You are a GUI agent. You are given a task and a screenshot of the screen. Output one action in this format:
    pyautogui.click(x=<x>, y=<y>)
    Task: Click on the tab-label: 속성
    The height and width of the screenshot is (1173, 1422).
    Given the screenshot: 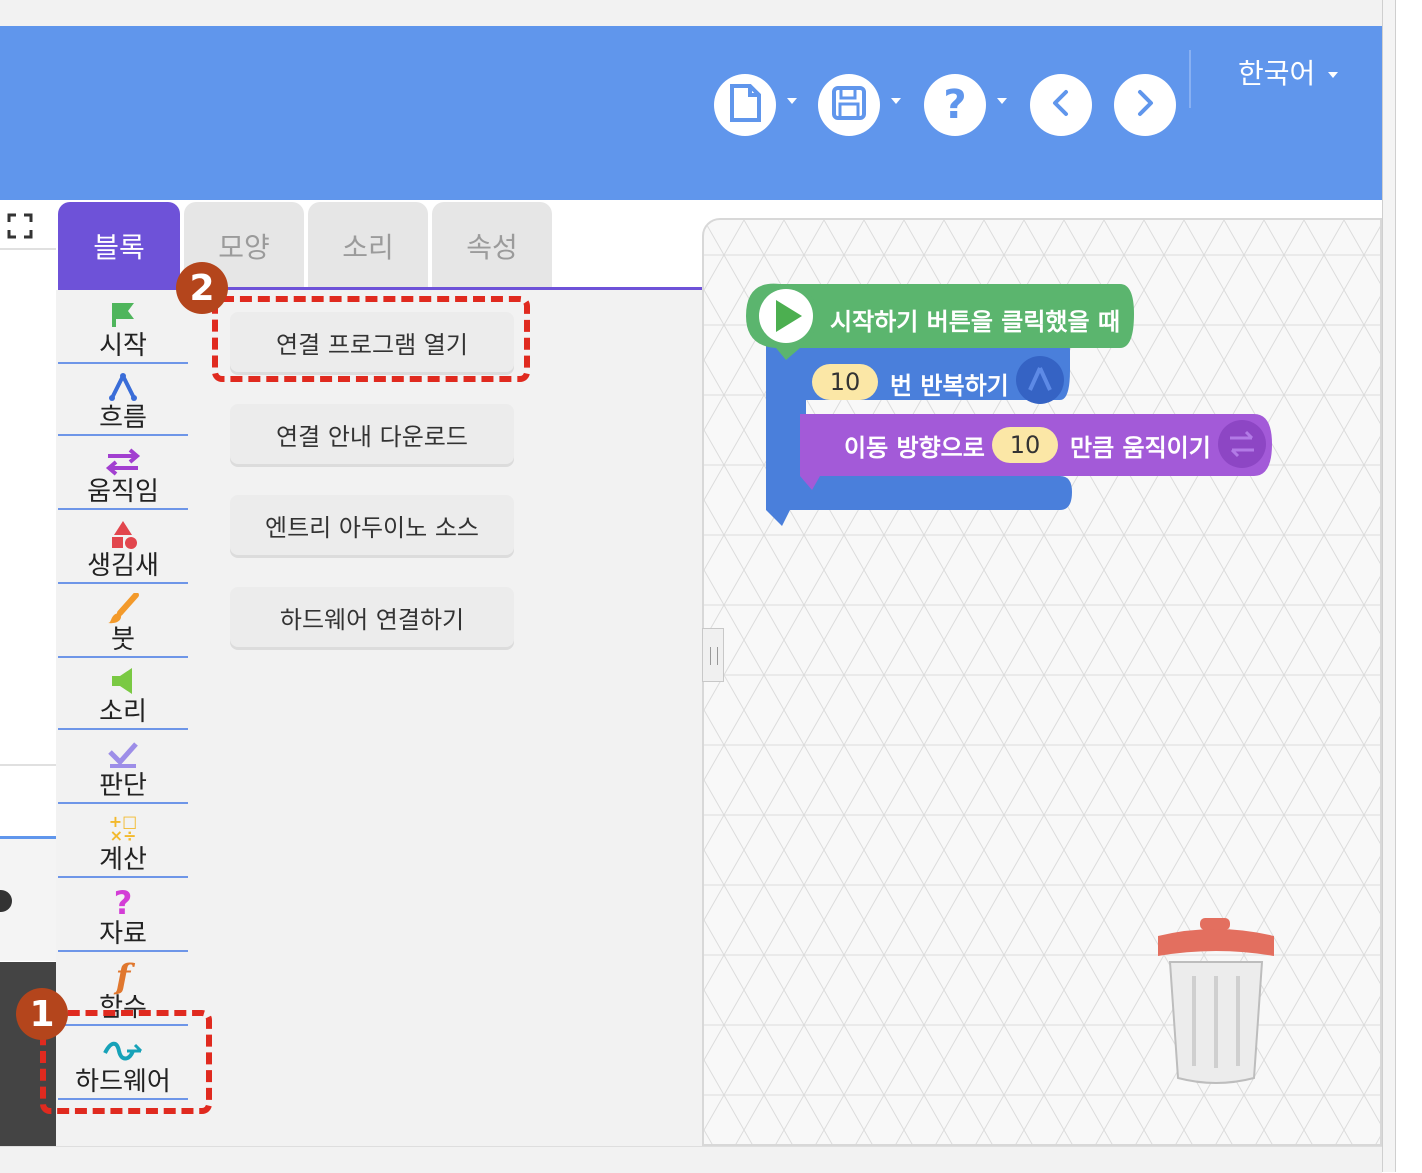 What is the action you would take?
    pyautogui.click(x=492, y=247)
    